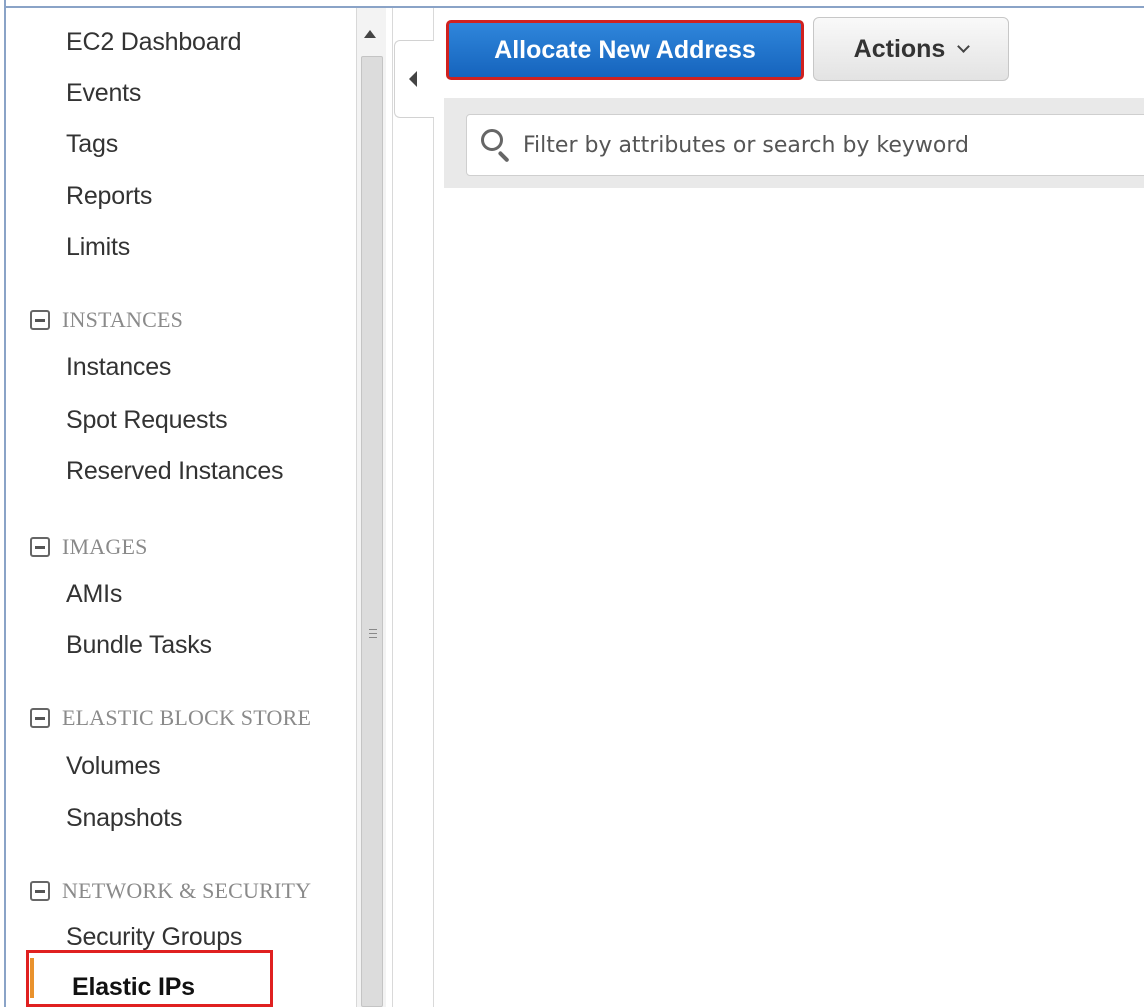  Describe the element at coordinates (372, 531) in the screenshot. I see `scrollbar-thumb` at that location.